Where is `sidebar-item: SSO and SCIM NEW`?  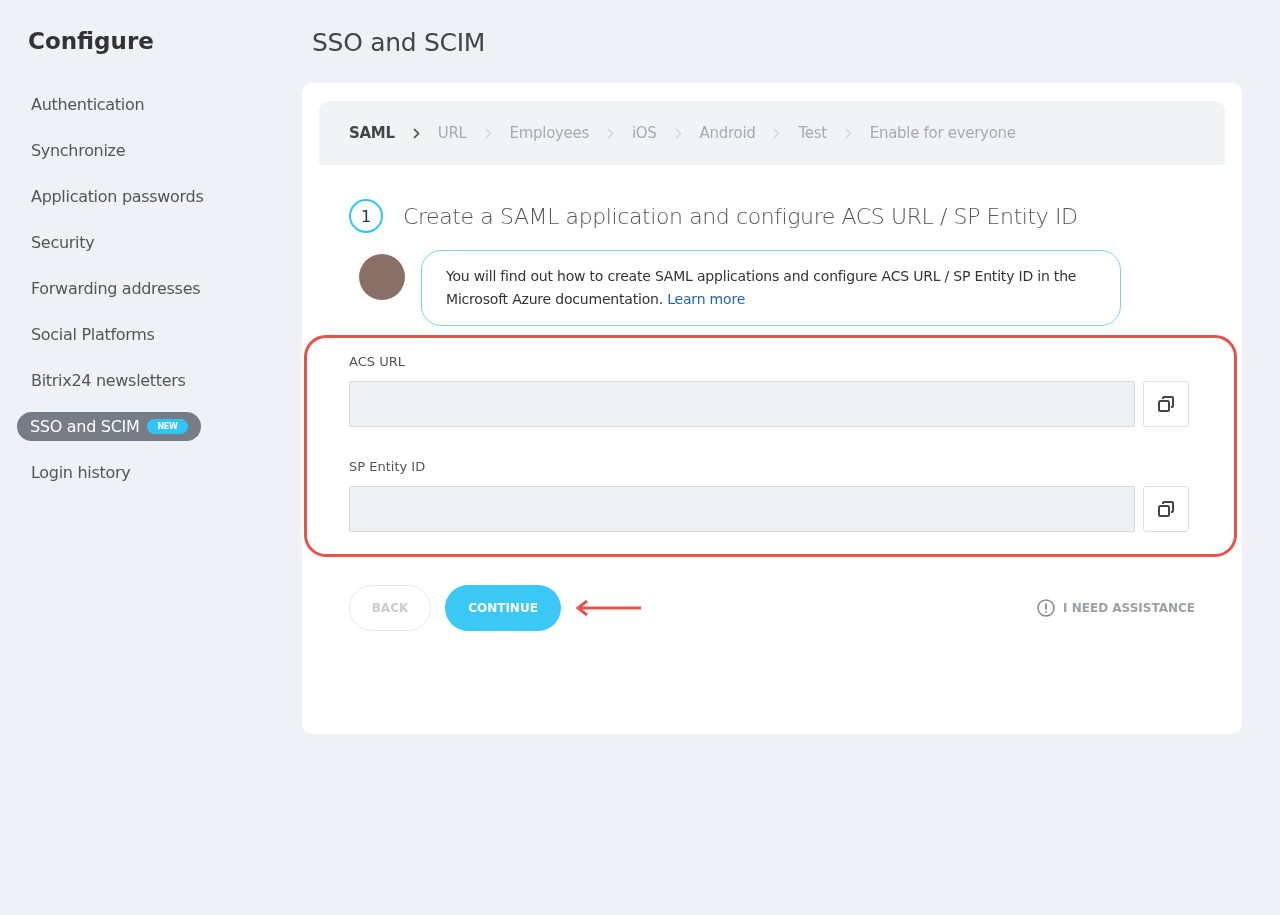
sidebar-item: SSO and SCIM NEW is located at coordinates (109, 426).